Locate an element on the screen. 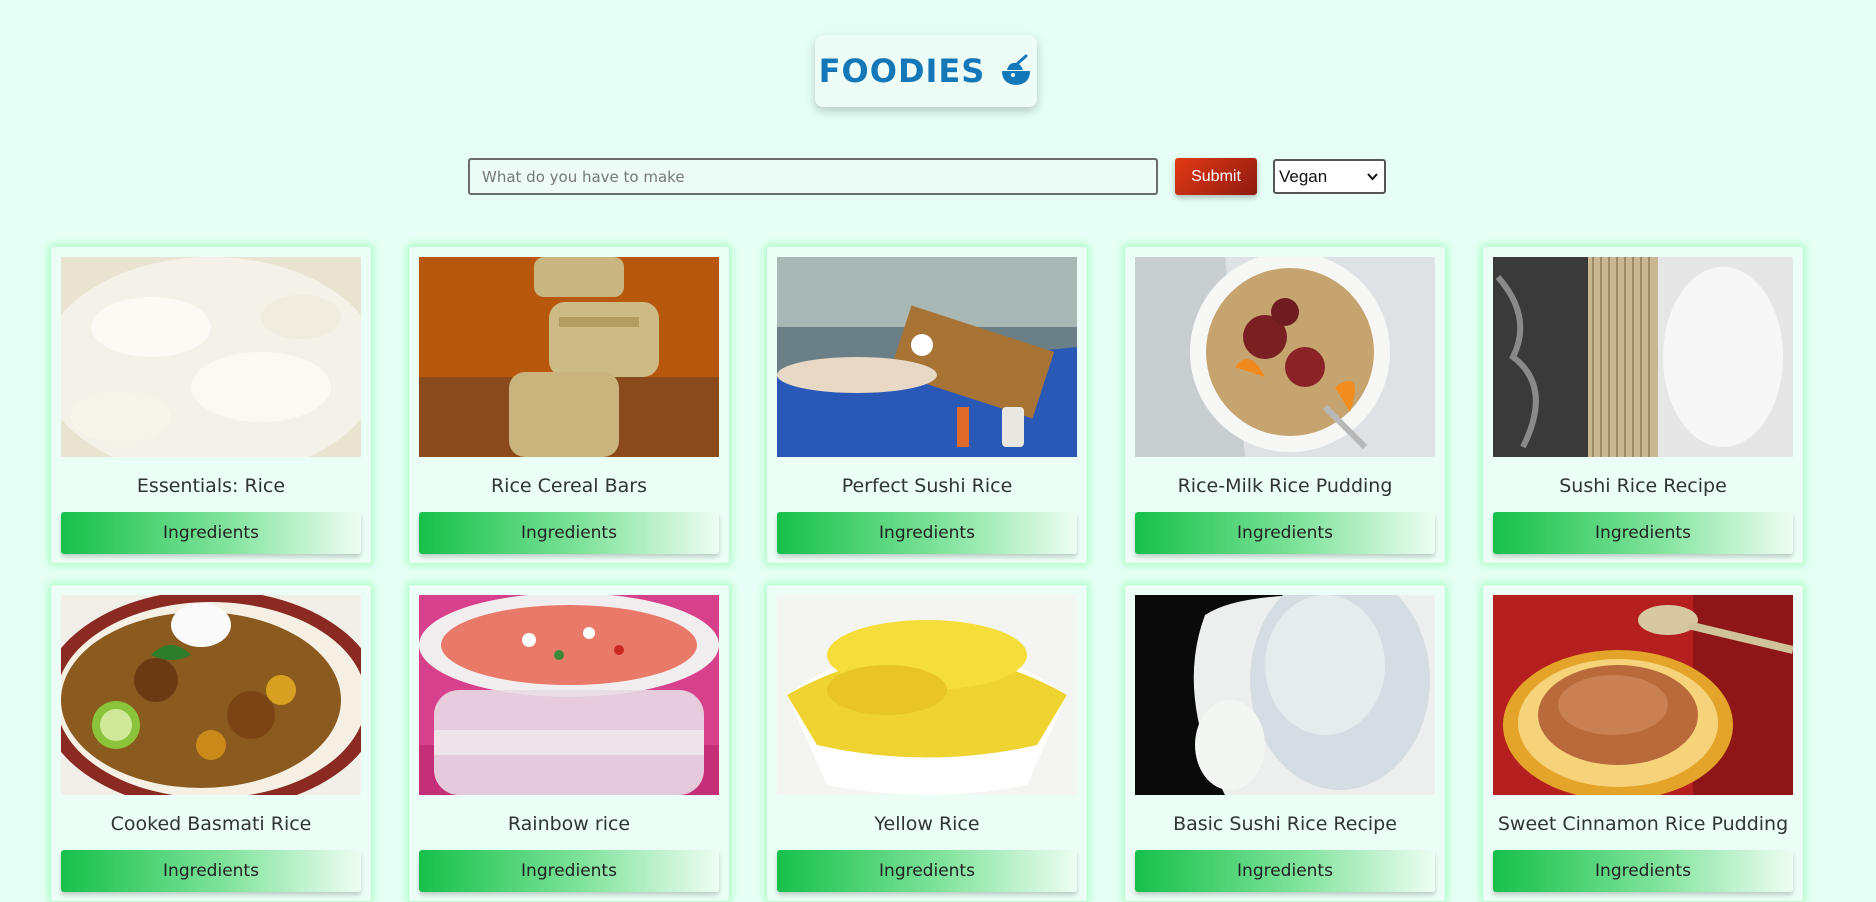 The image size is (1876, 902). recipe-title: Rice Cereal Bars is located at coordinates (569, 486).